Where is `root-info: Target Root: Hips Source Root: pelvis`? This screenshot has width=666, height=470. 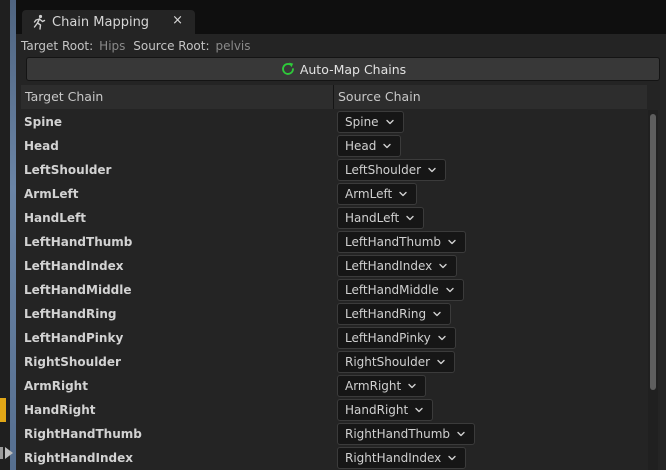 root-info: Target Root: Hips Source Root: pelvis is located at coordinates (138, 46).